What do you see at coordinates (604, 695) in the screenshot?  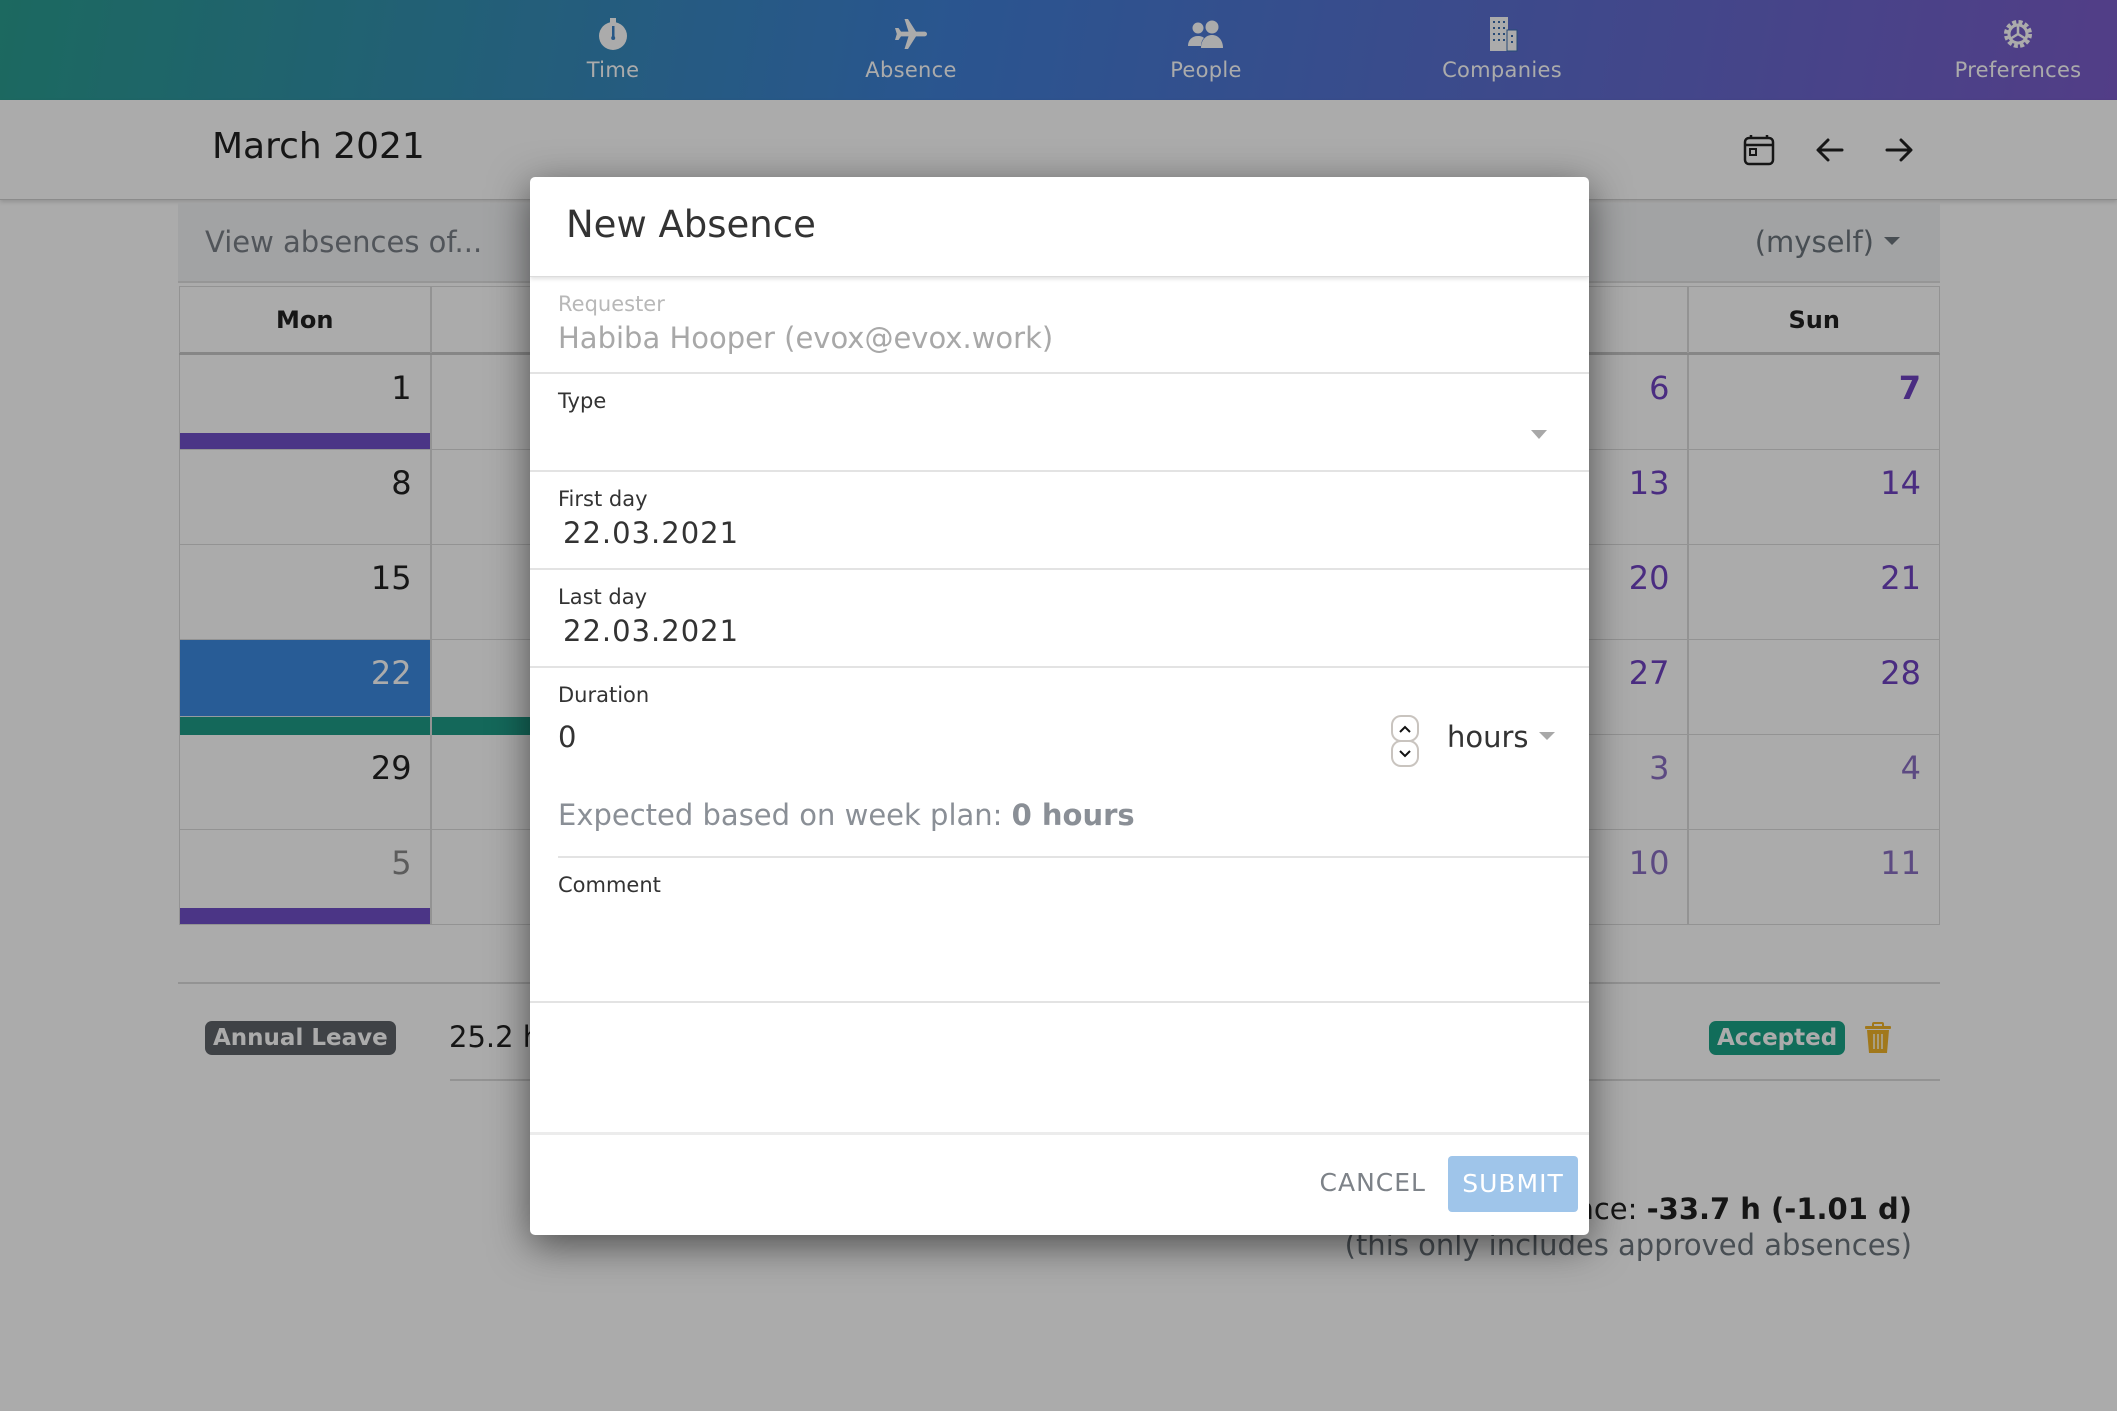 I see `duration-label: Duration` at bounding box center [604, 695].